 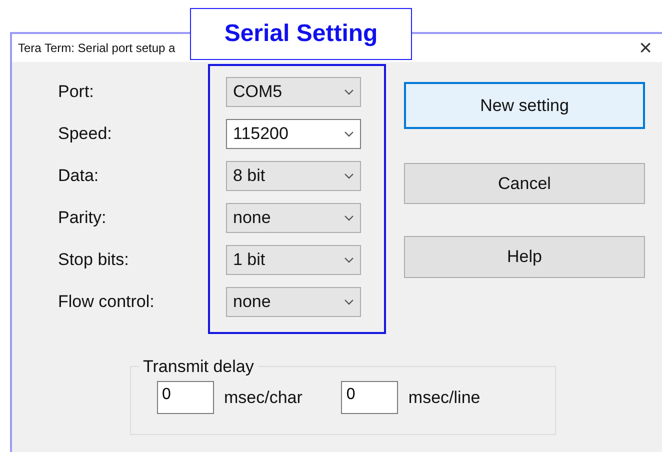 What do you see at coordinates (645, 48) in the screenshot?
I see `close-button: ×` at bounding box center [645, 48].